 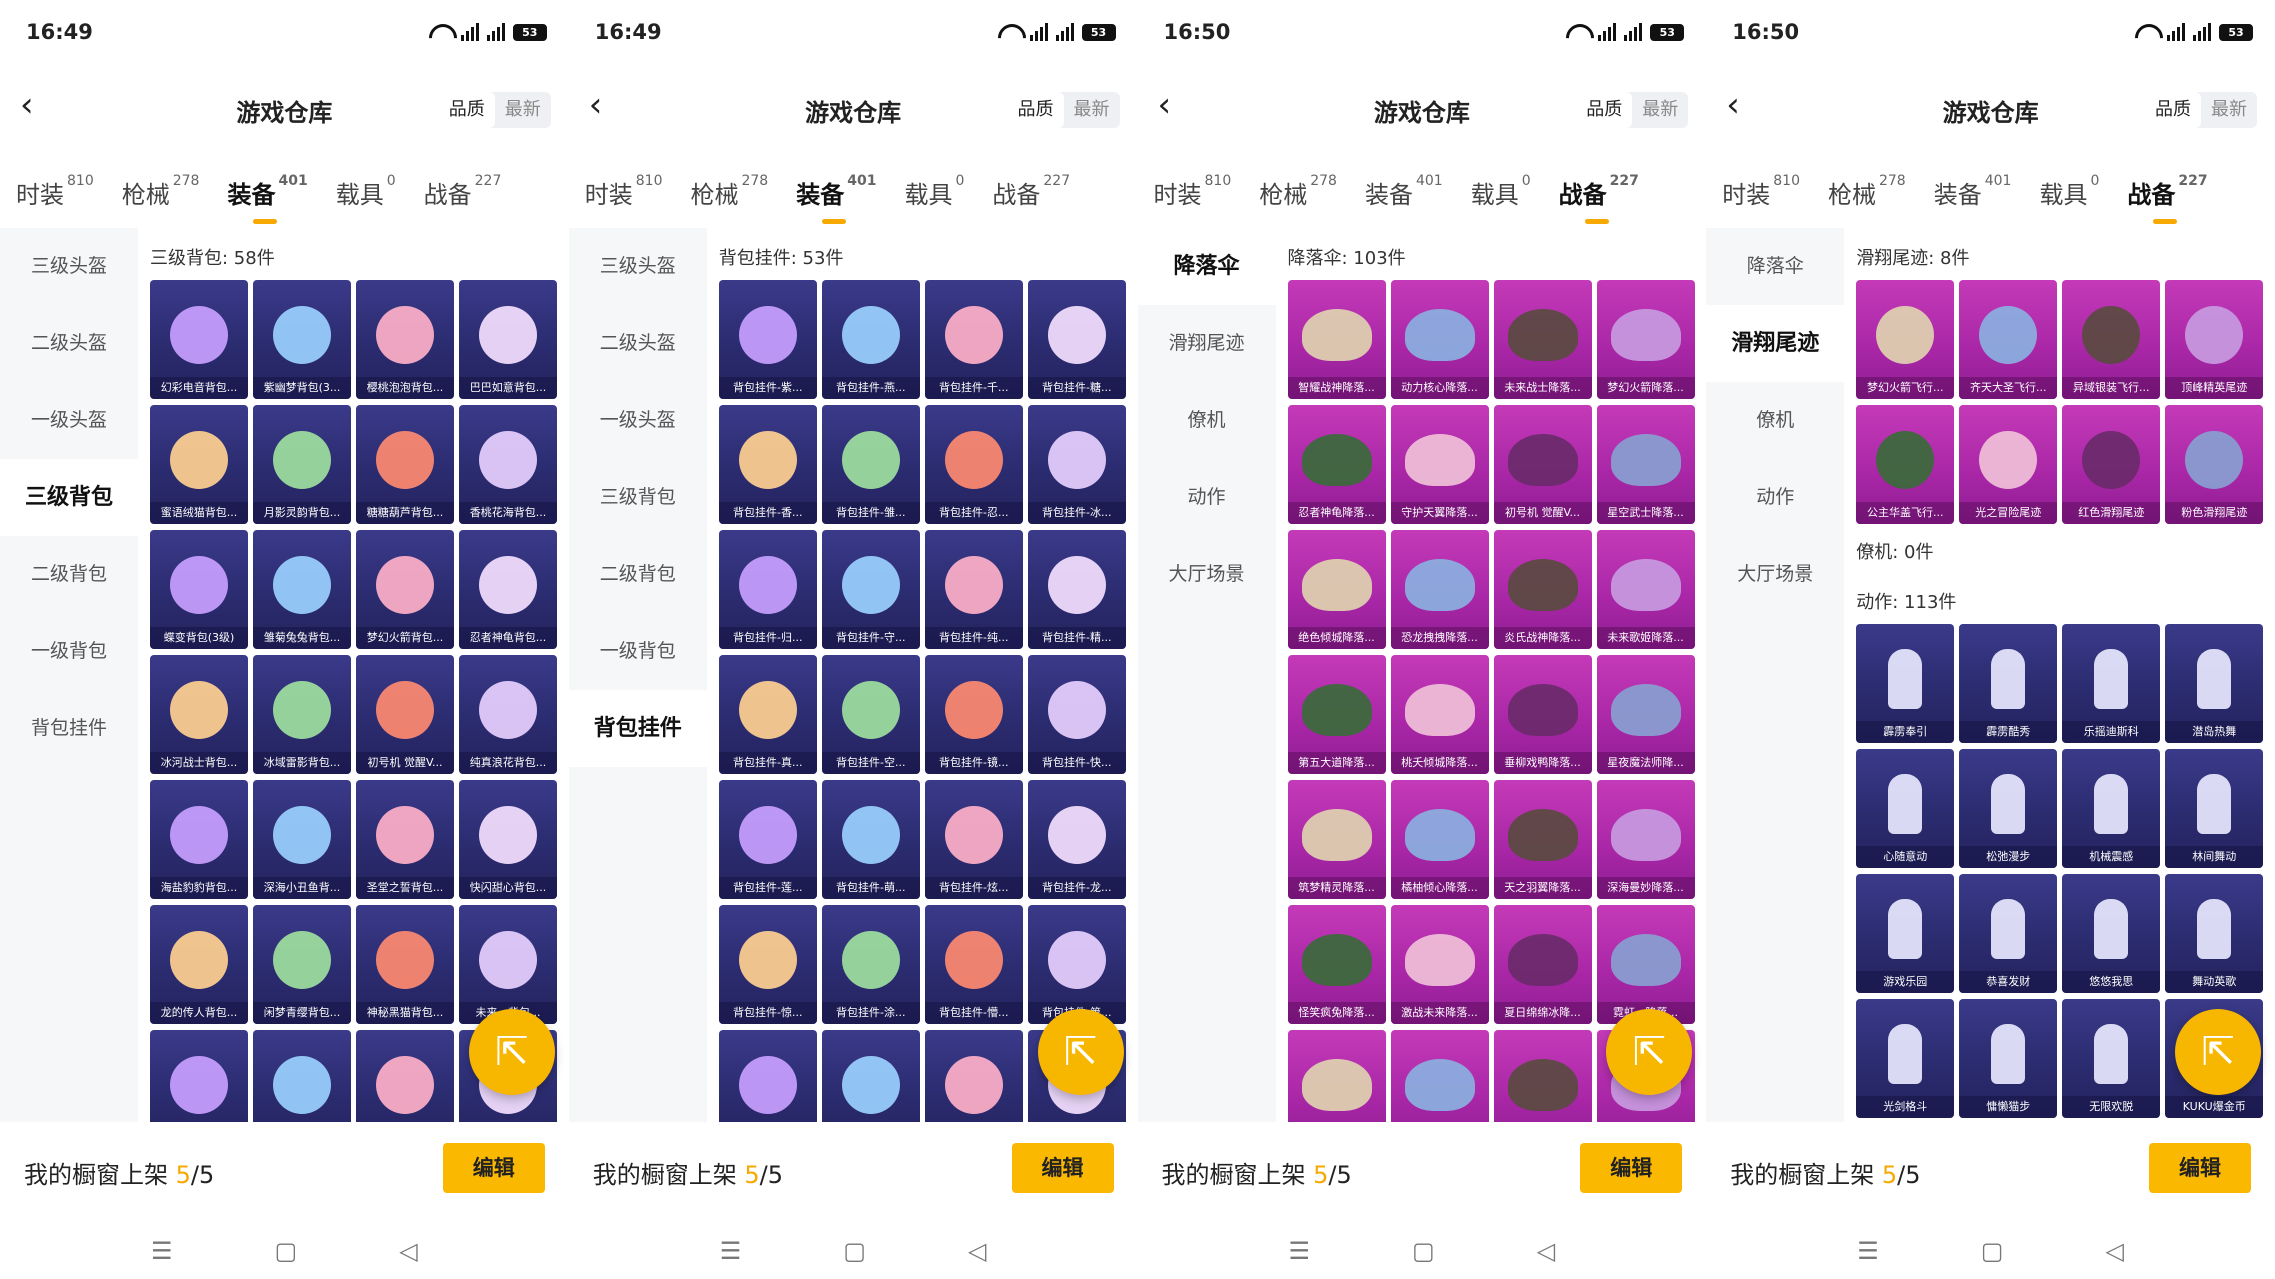 I want to click on item-card: 潜岛热舞, so click(x=2214, y=683).